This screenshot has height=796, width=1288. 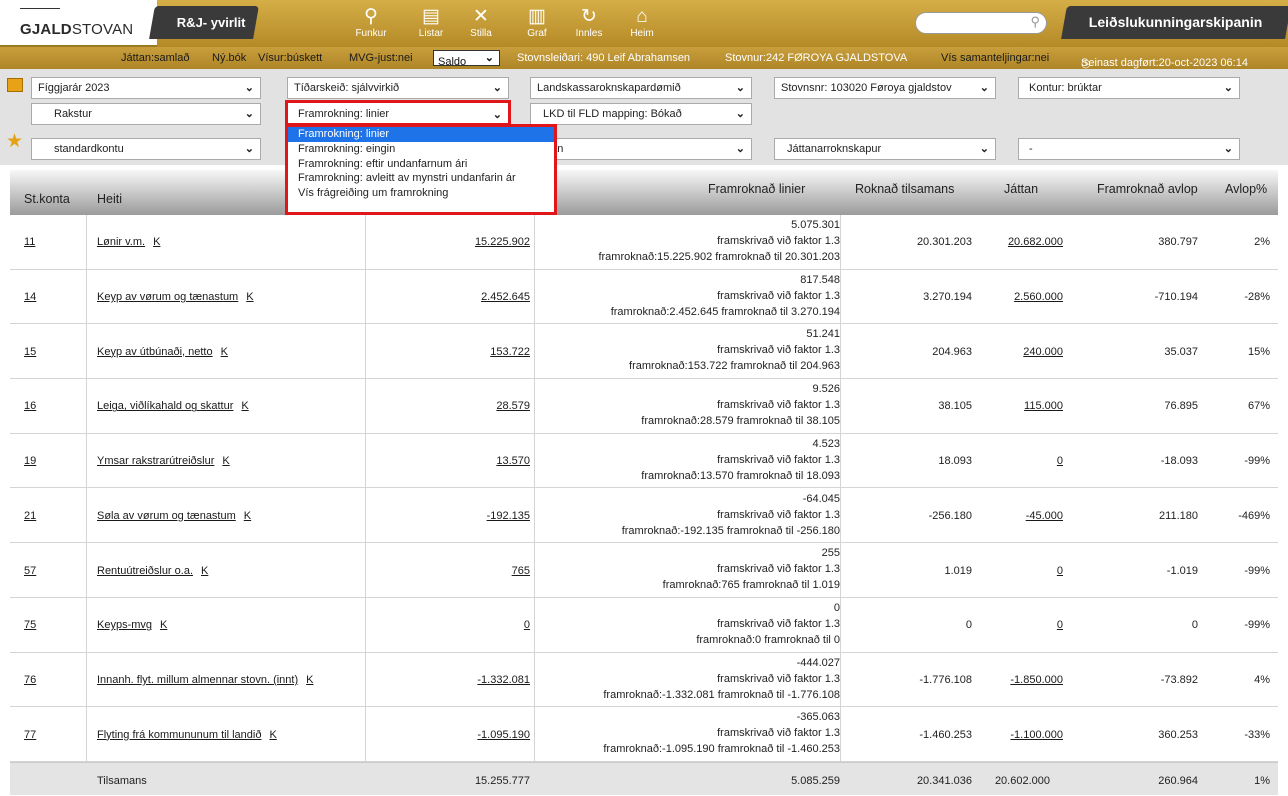 I want to click on avlop-pct-cell: 4%, so click(x=1262, y=679).